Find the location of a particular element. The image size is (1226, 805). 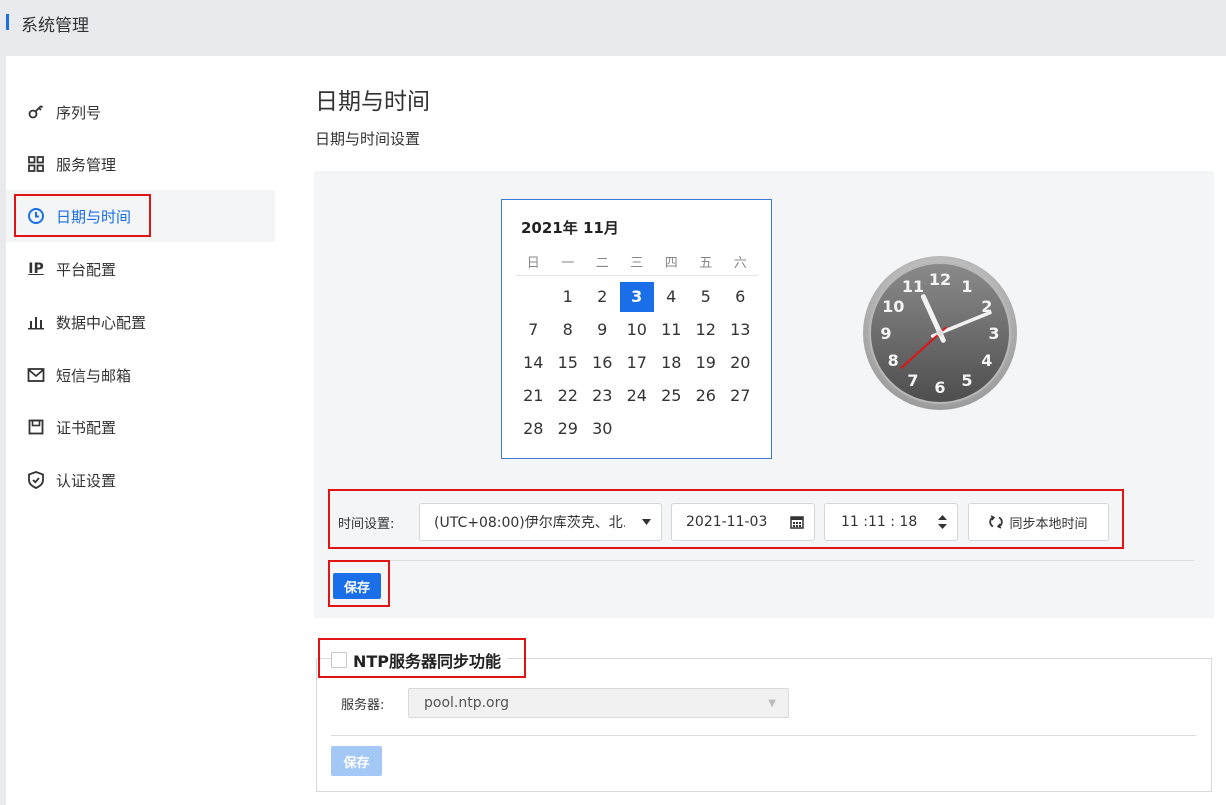

weekday-label: 五 is located at coordinates (706, 263).